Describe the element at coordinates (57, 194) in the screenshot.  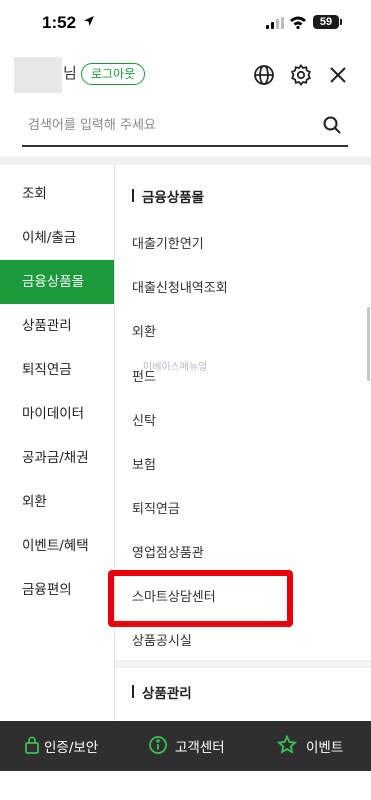
I see `category-item-inquiry: 조회` at that location.